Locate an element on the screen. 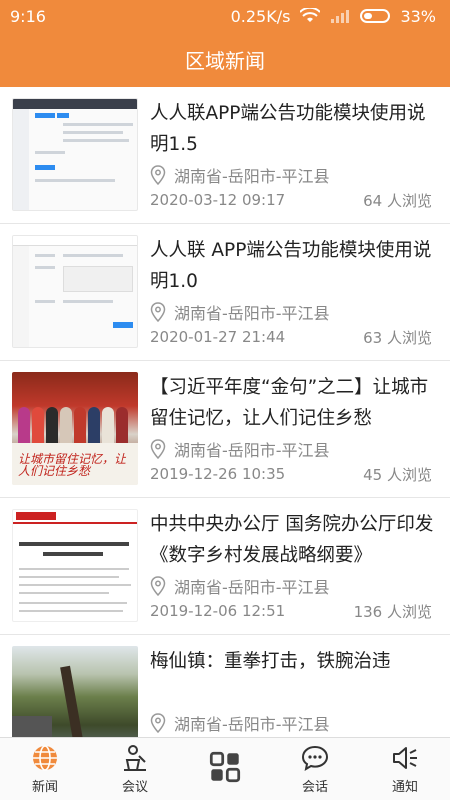 This screenshot has height=800, width=450. page-header: 区域新闻 is located at coordinates (225, 59).